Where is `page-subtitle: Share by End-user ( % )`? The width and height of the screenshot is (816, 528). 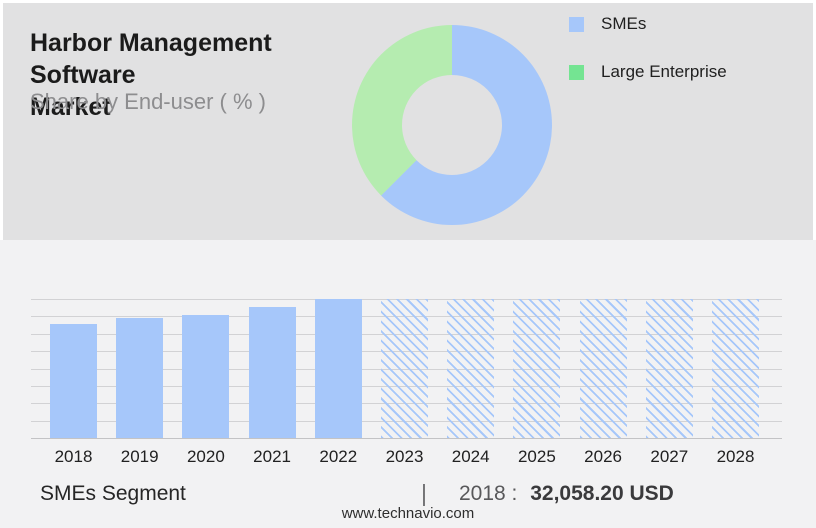
page-subtitle: Share by End-user ( % ) is located at coordinates (148, 101).